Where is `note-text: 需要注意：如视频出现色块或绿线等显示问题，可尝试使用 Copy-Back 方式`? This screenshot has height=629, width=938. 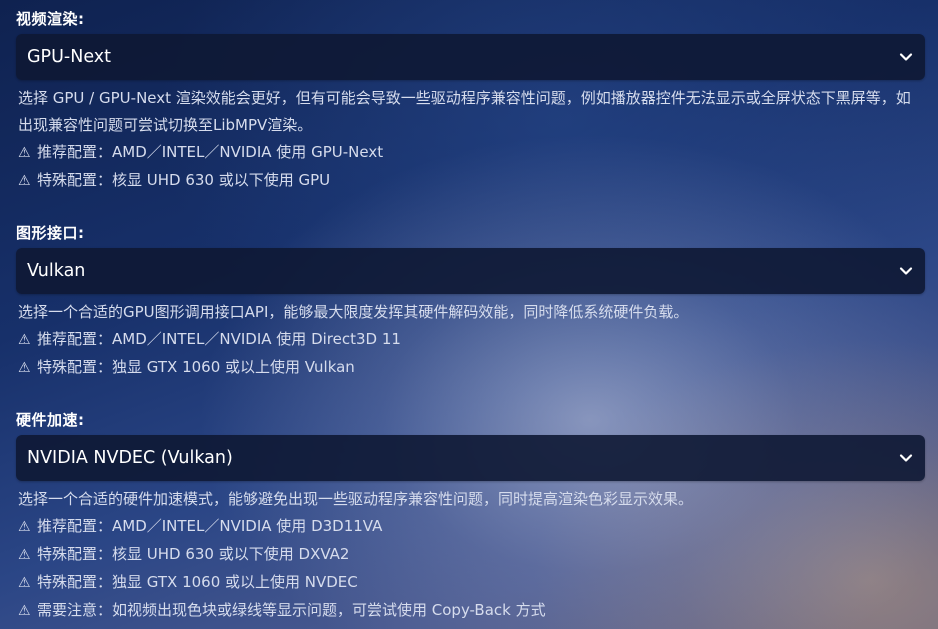
note-text: 需要注意：如视频出现色块或绿线等显示问题，可尝试使用 Copy-Back 方式 is located at coordinates (291, 610).